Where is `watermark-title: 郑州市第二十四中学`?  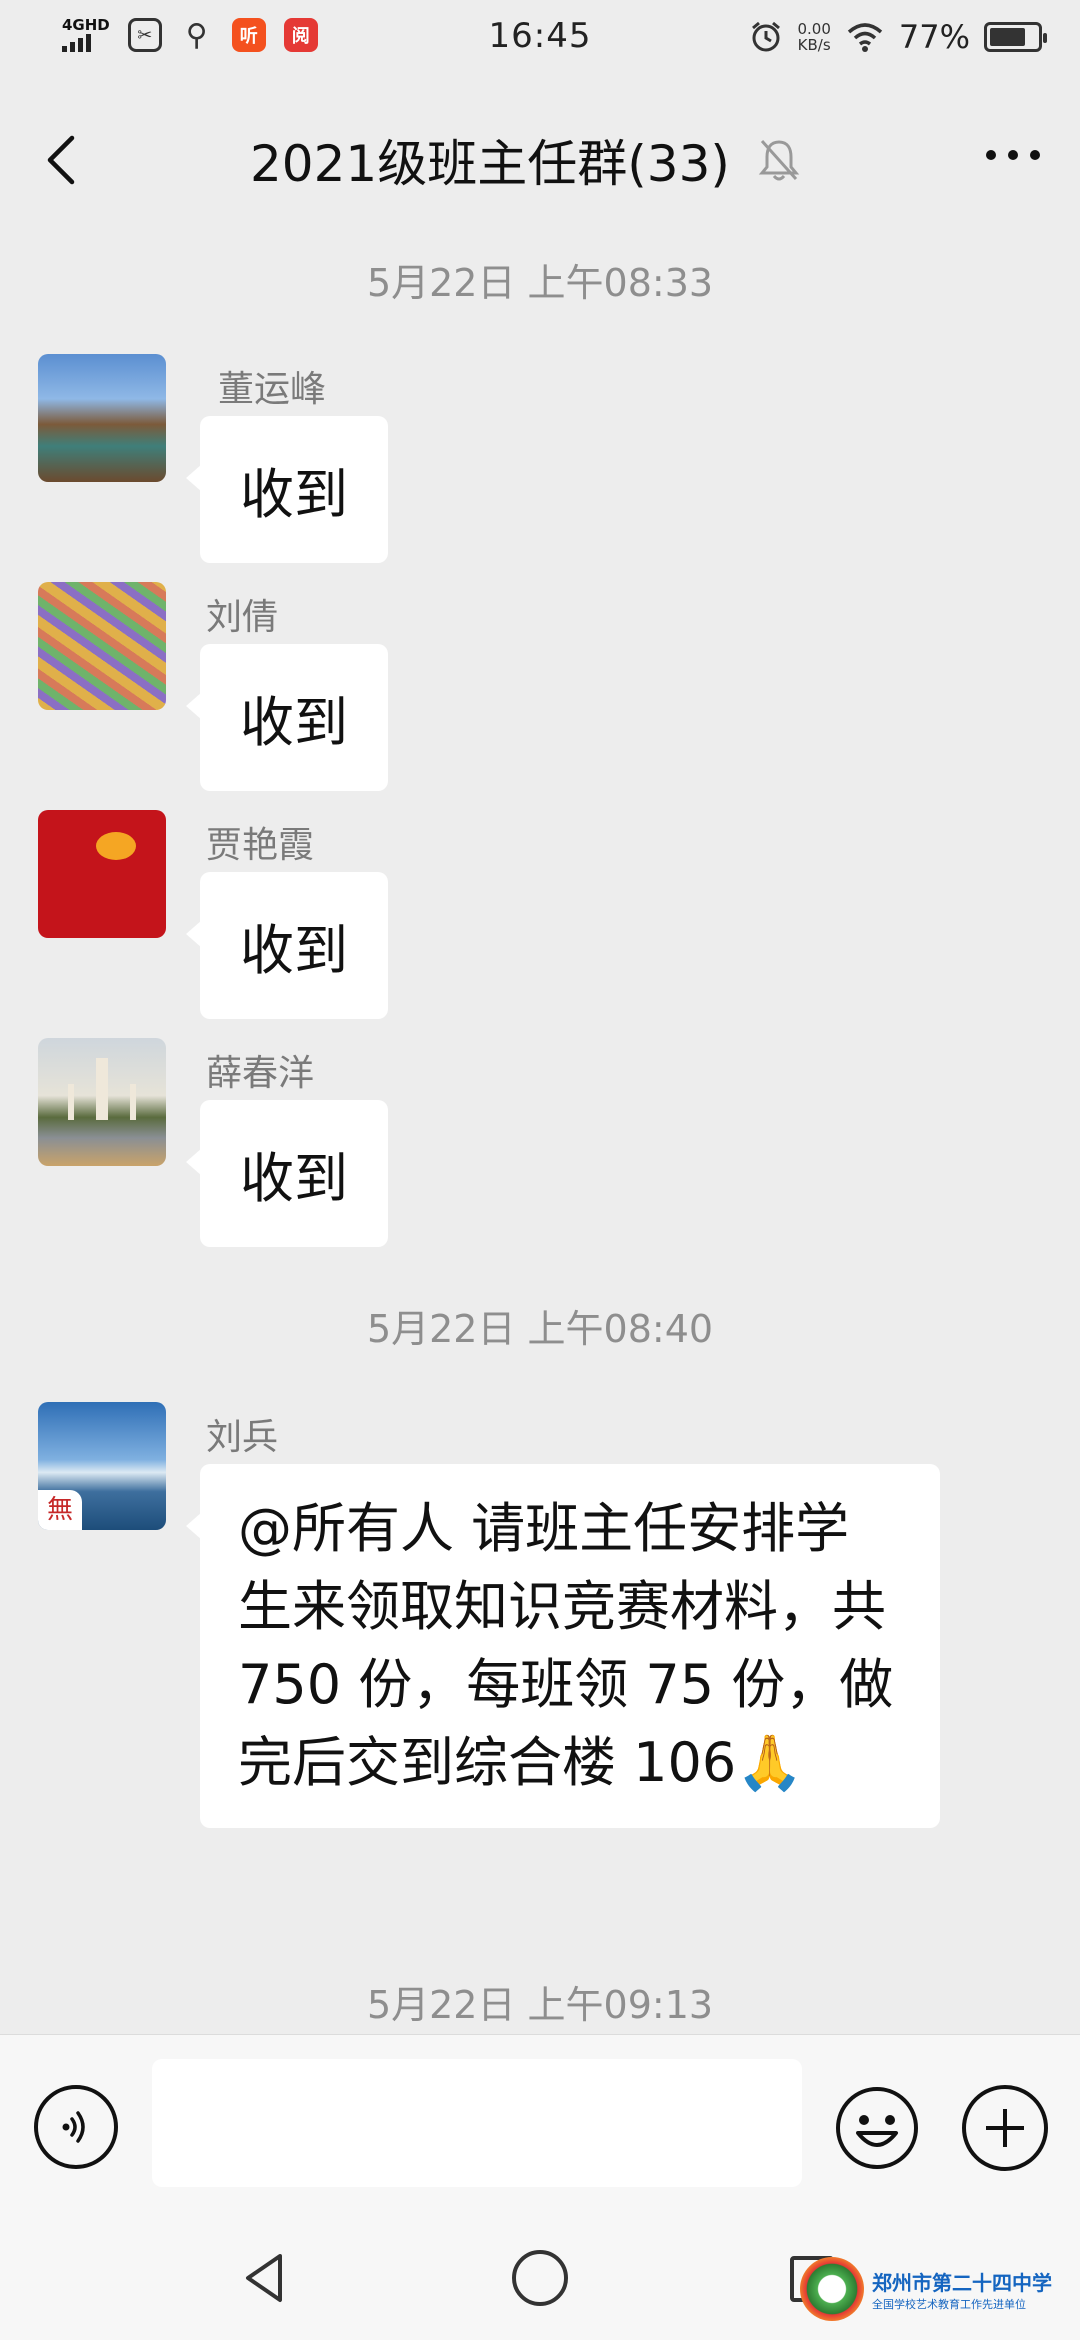 watermark-title: 郑州市第二十四中学 is located at coordinates (962, 2282).